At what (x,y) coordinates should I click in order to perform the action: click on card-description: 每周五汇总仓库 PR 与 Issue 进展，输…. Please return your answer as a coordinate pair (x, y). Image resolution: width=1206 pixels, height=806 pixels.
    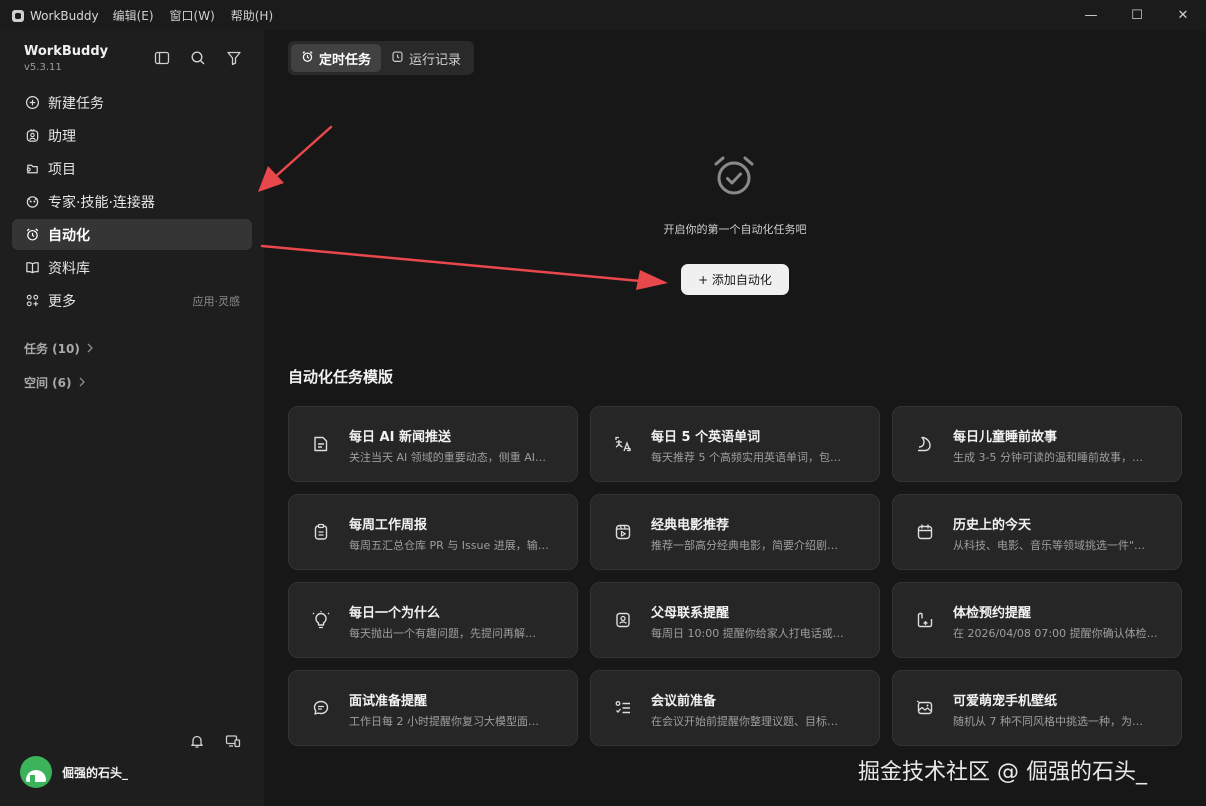
    Looking at the image, I should click on (449, 545).